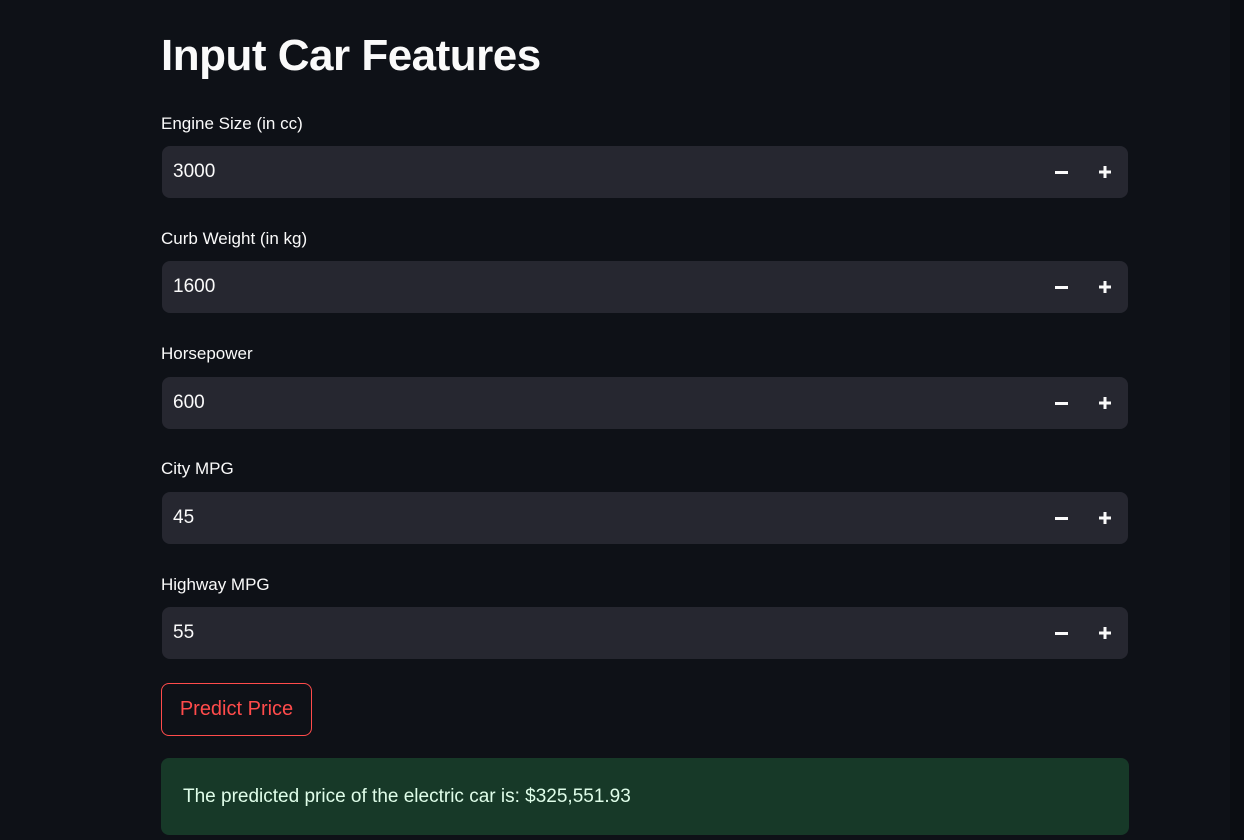 Image resolution: width=1244 pixels, height=840 pixels. I want to click on engine-size-input: 3000, so click(645, 172).